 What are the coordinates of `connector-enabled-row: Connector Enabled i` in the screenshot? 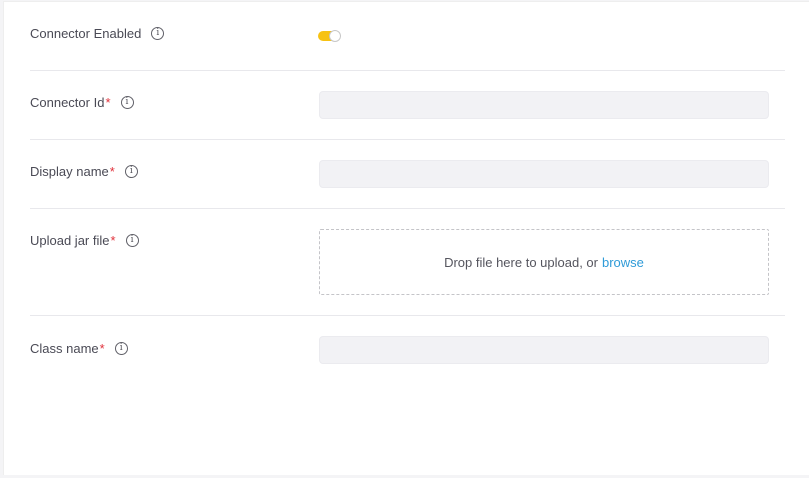 It's located at (407, 36).